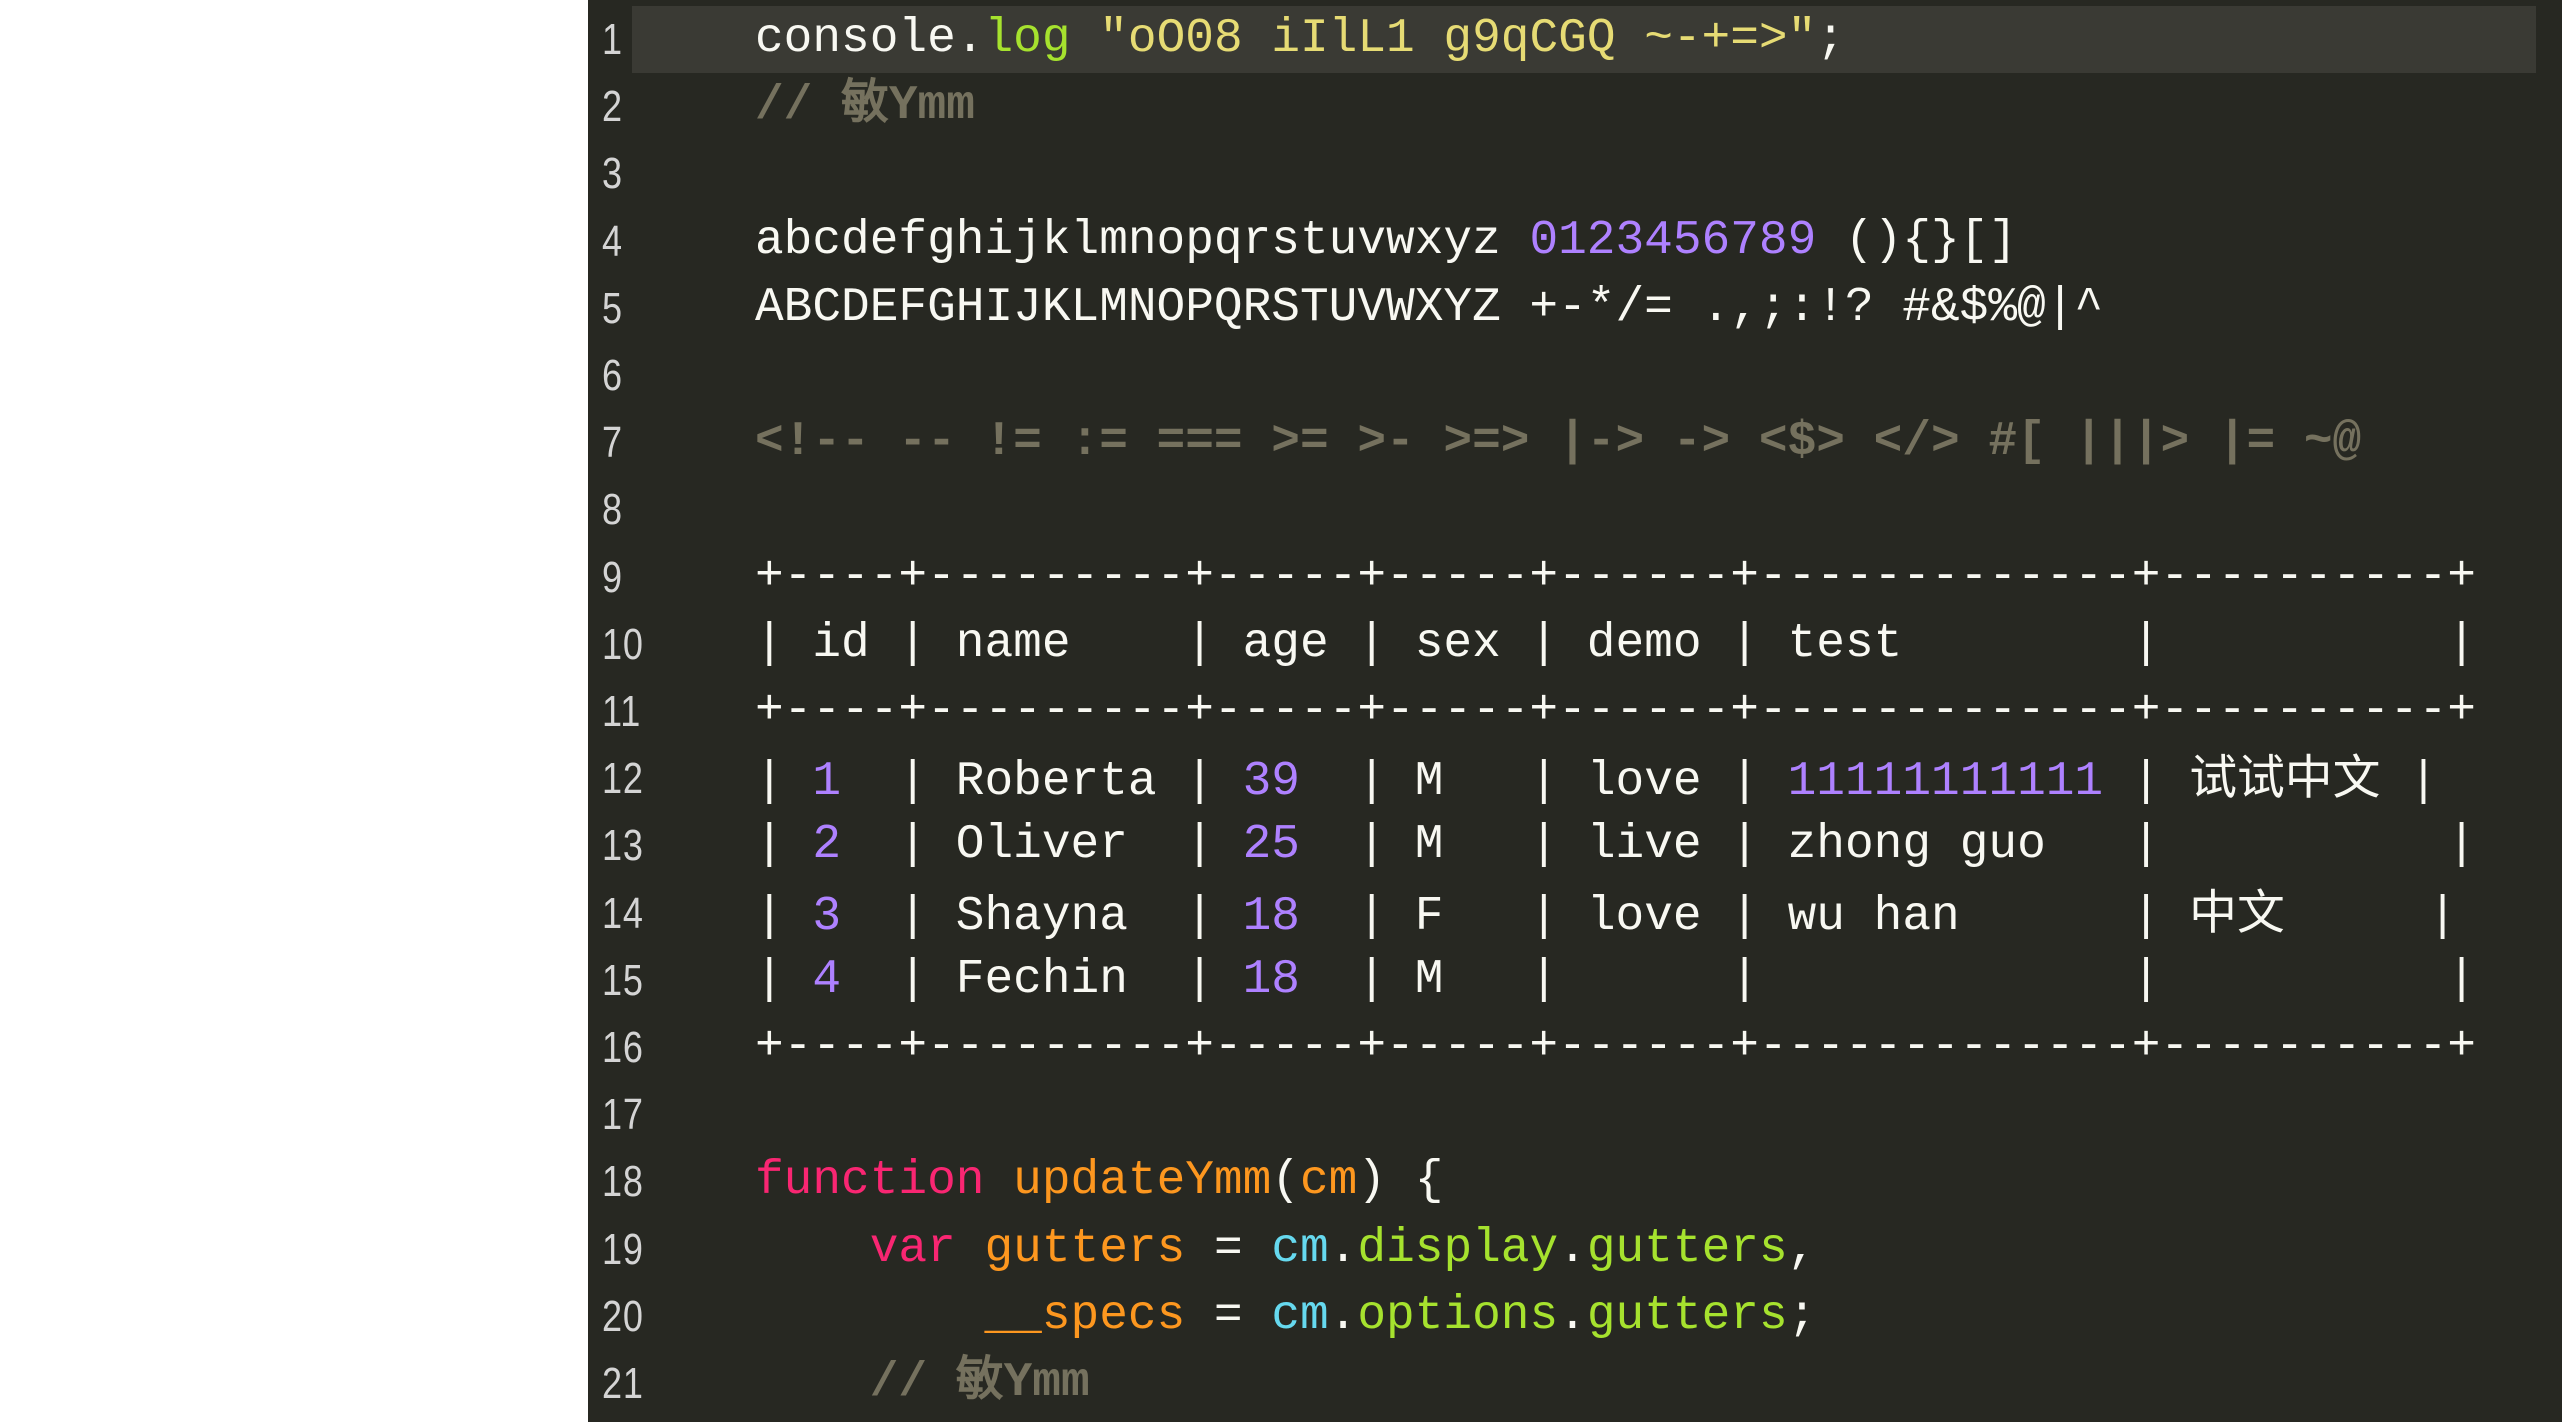 This screenshot has width=2562, height=1422. What do you see at coordinates (612, 443) in the screenshot?
I see `line-number: 7` at bounding box center [612, 443].